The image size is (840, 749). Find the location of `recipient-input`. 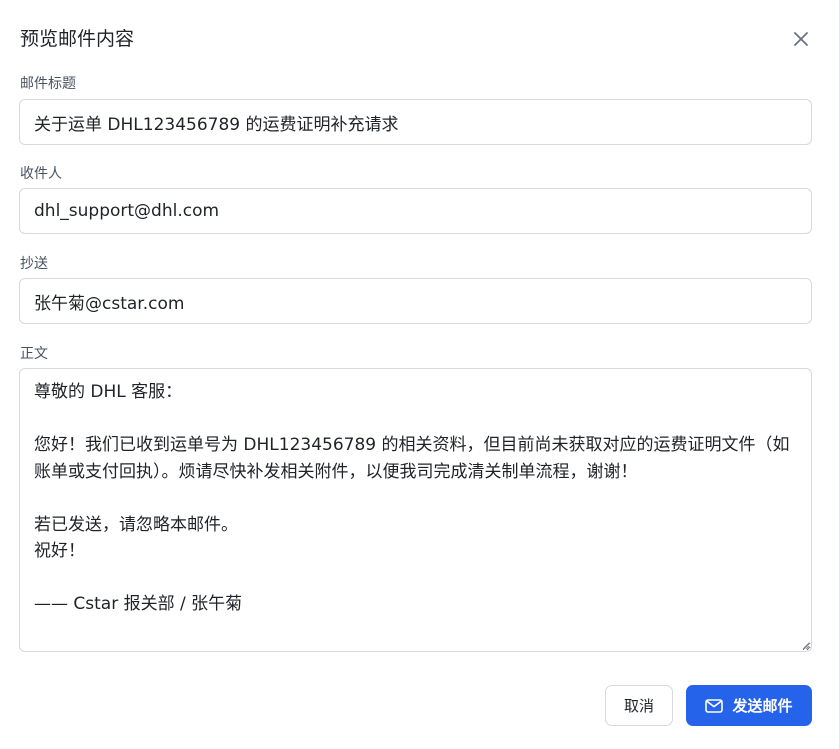

recipient-input is located at coordinates (415, 211).